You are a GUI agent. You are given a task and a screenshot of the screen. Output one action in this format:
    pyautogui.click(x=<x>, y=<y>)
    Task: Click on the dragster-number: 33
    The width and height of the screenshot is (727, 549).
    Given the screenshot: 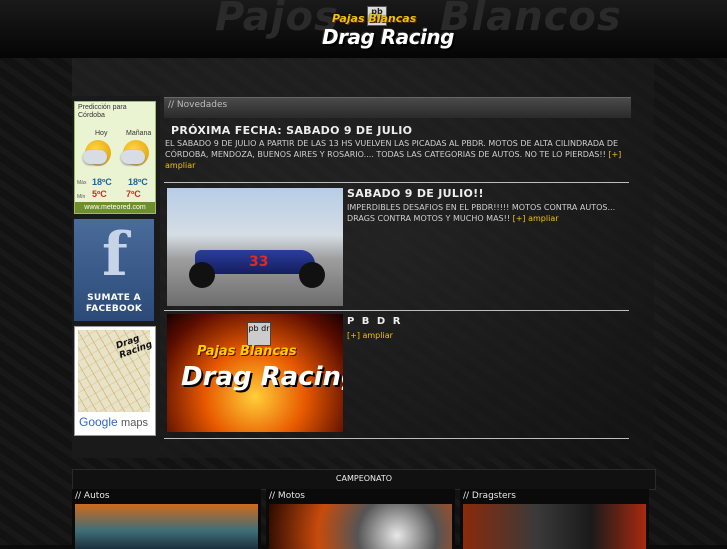 What is the action you would take?
    pyautogui.click(x=259, y=262)
    